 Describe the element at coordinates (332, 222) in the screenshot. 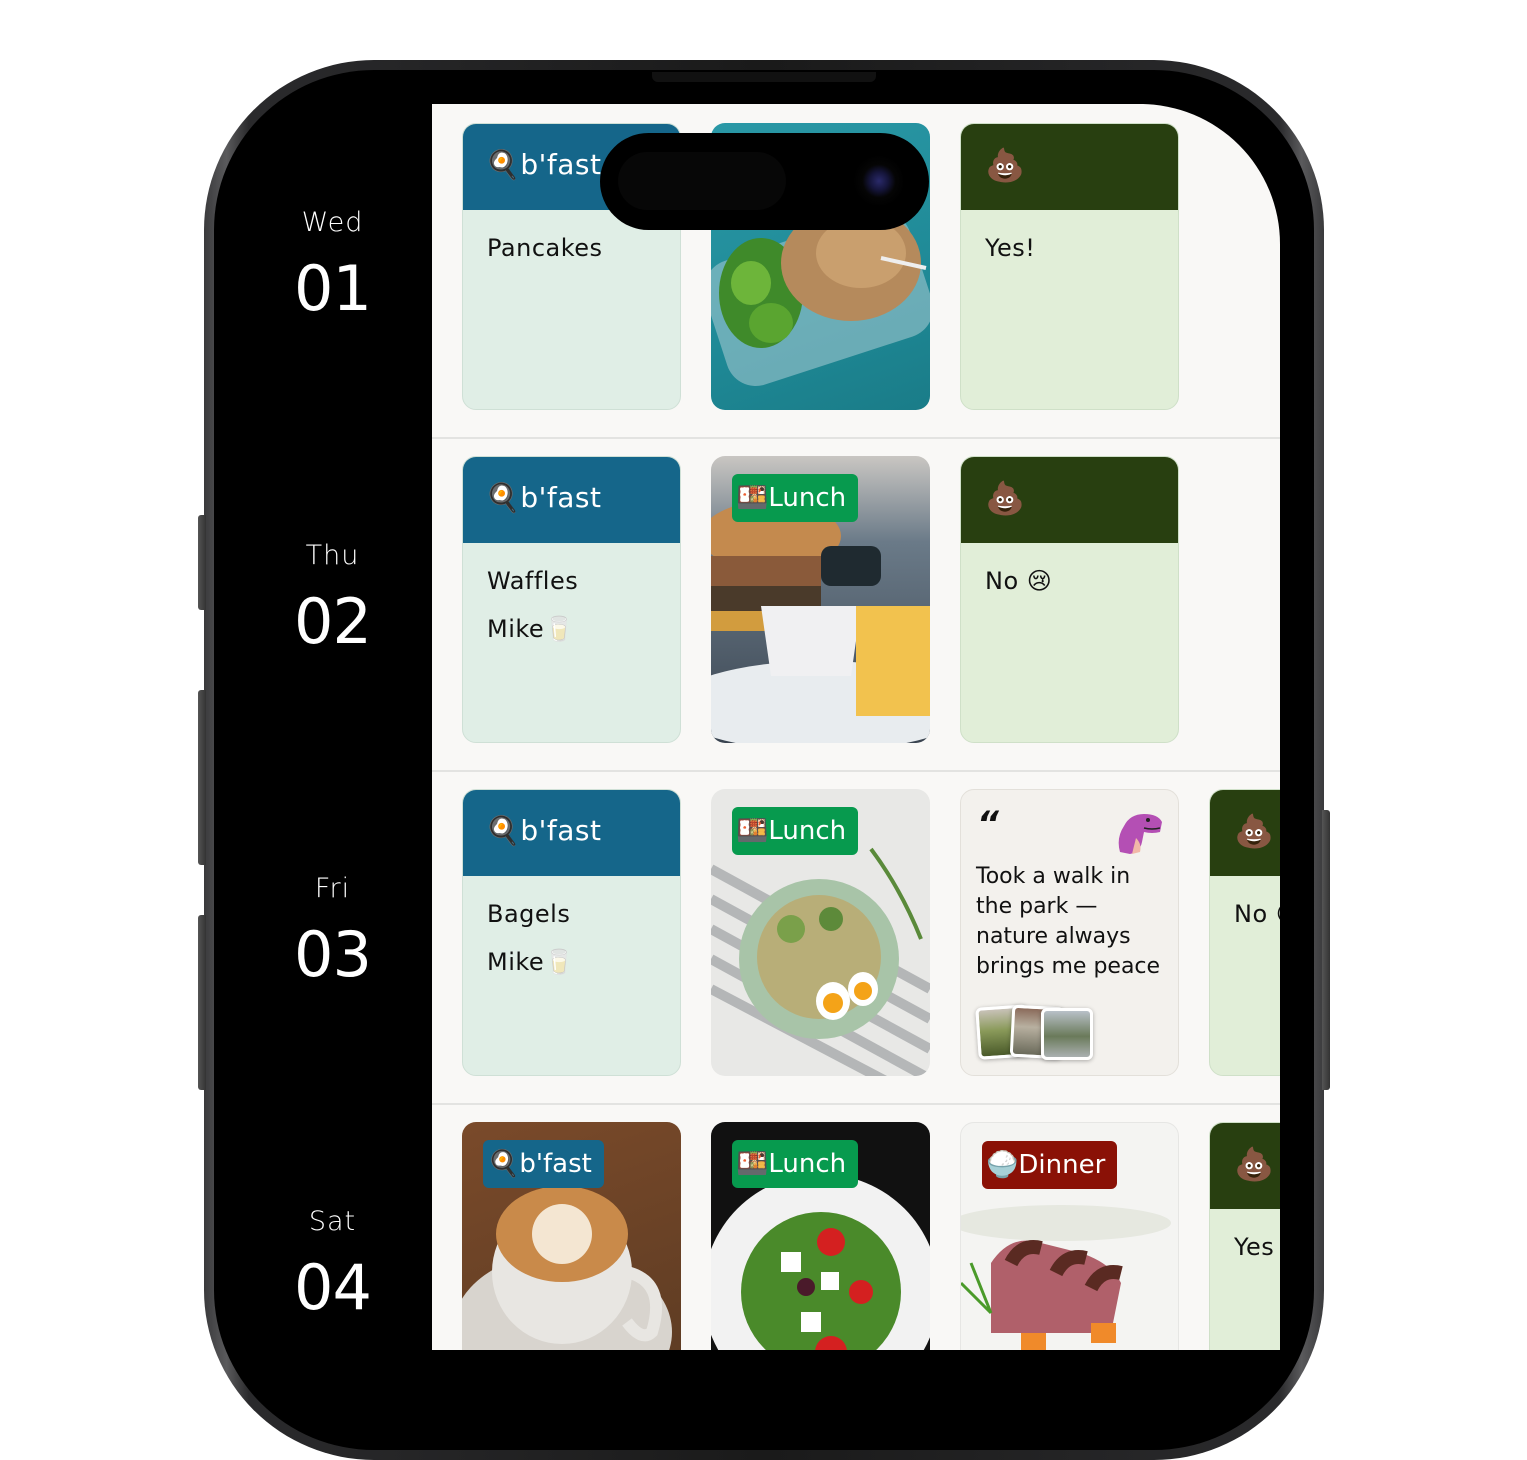

I see `weekday: Wed` at that location.